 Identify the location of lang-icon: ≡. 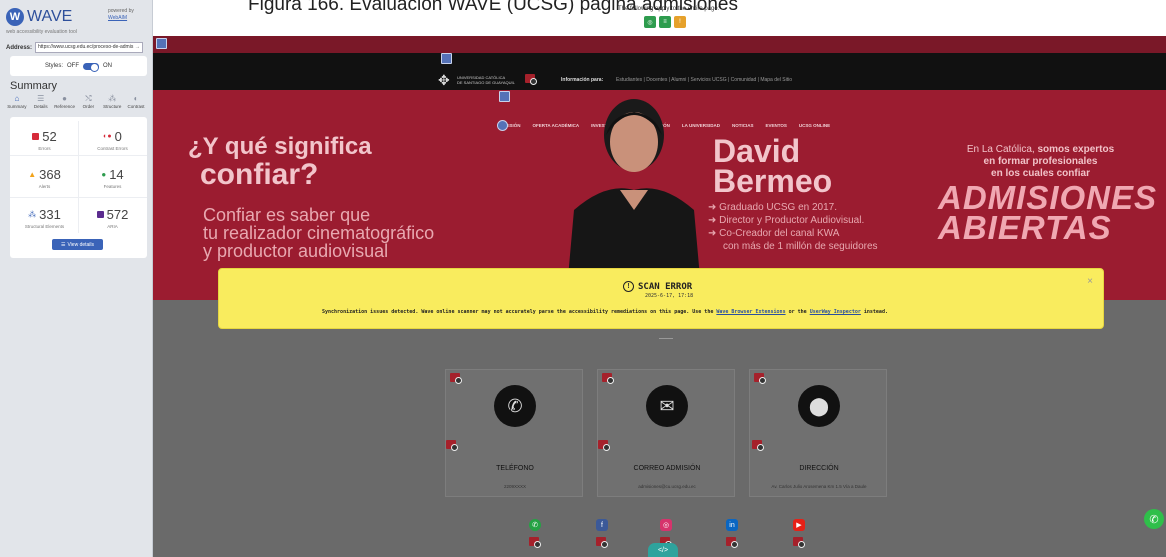
(665, 22).